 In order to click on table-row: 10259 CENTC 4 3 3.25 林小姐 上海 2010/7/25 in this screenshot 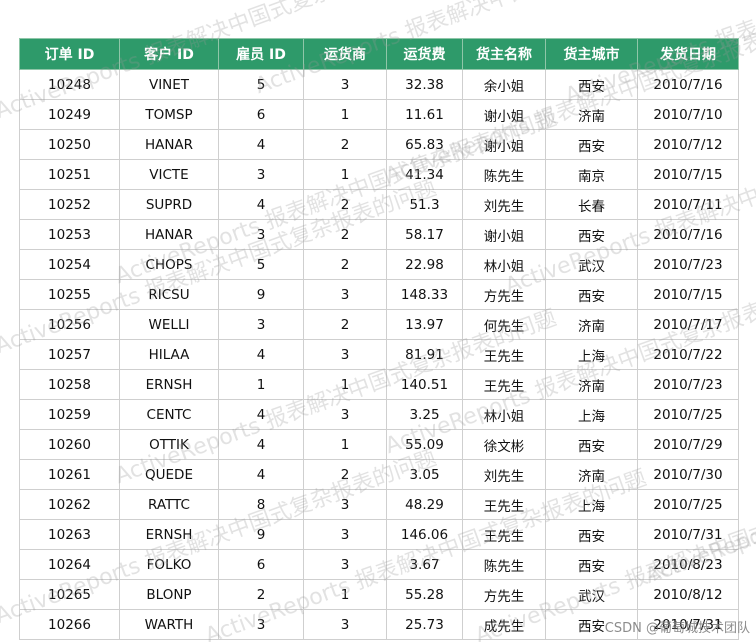, I will do `click(379, 414)`.